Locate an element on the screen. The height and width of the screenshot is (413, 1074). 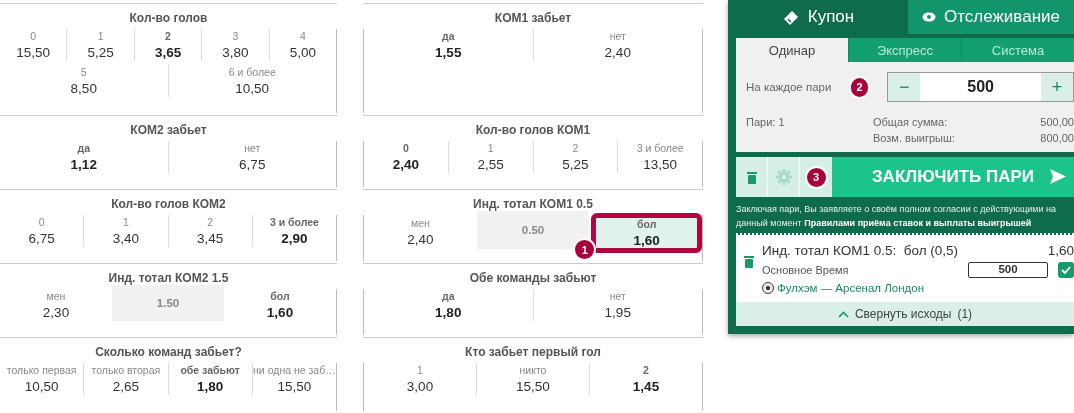
market-title: Сколько команд забьет? is located at coordinates (168, 352).